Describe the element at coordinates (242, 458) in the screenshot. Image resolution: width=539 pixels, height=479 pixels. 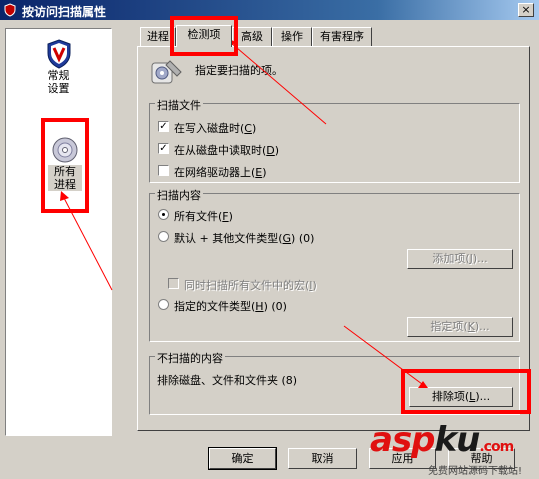
I see `ok-button: 确定` at that location.